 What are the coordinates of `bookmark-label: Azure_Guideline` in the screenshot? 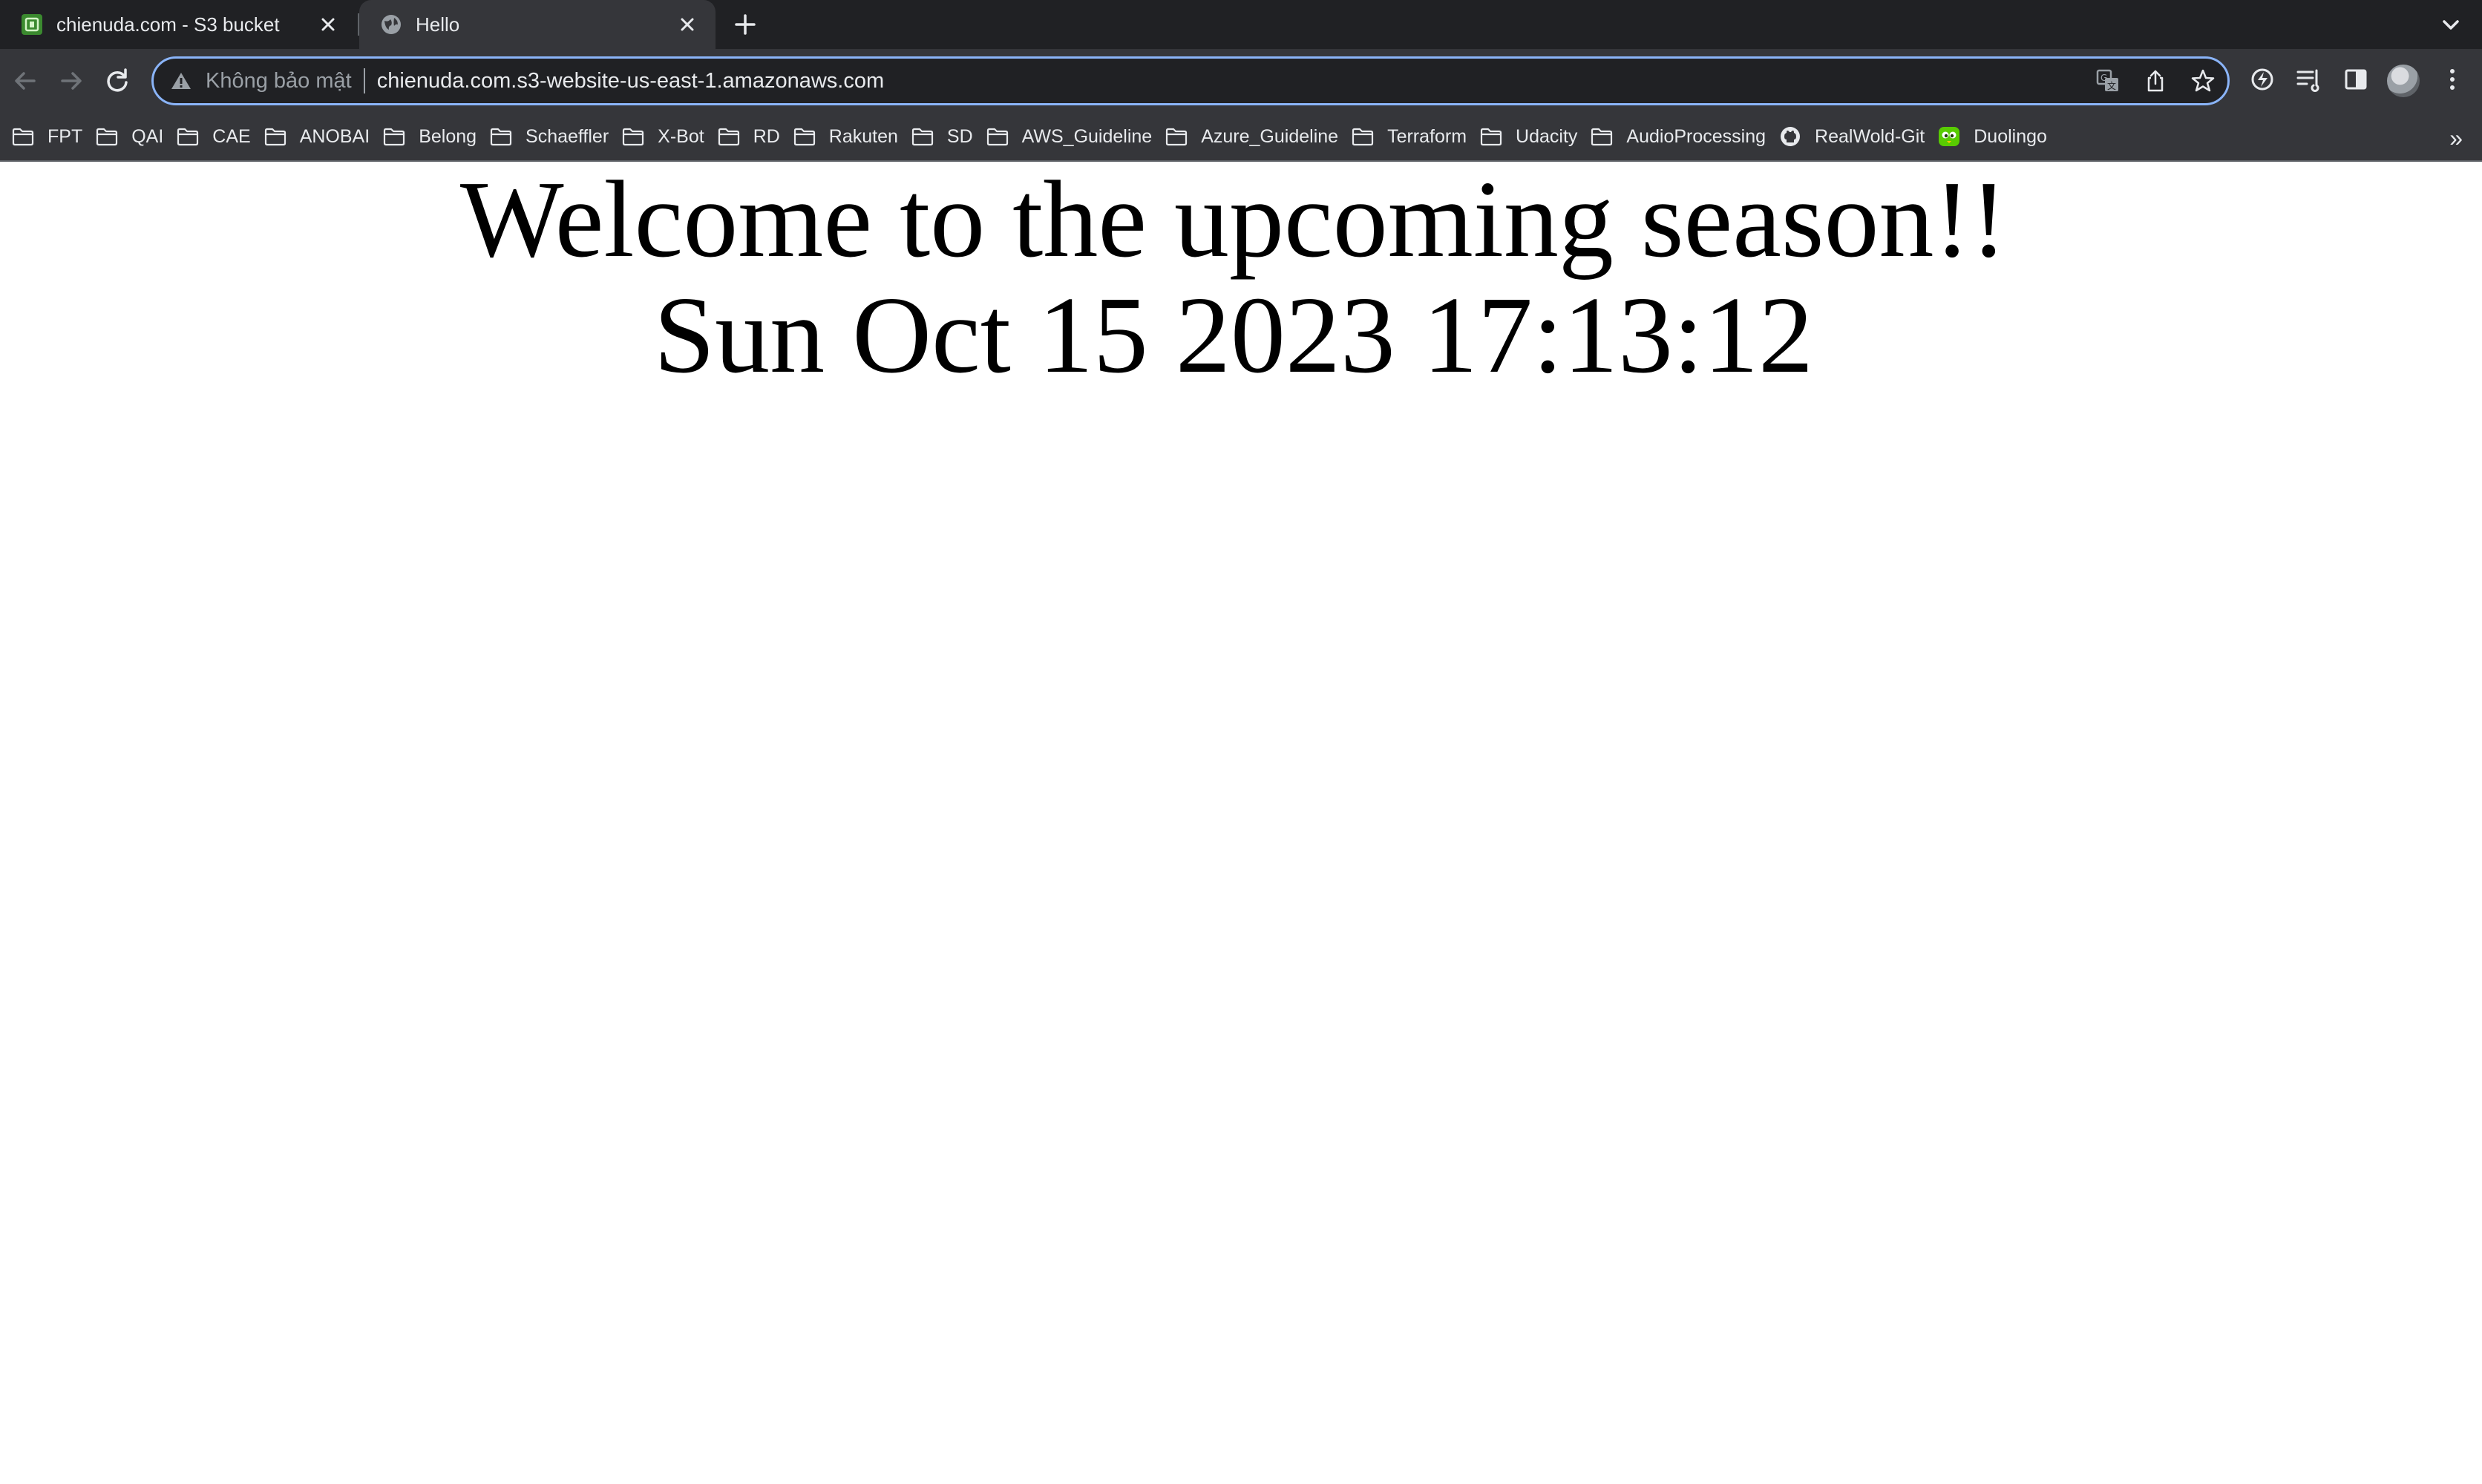 It's located at (1270, 136).